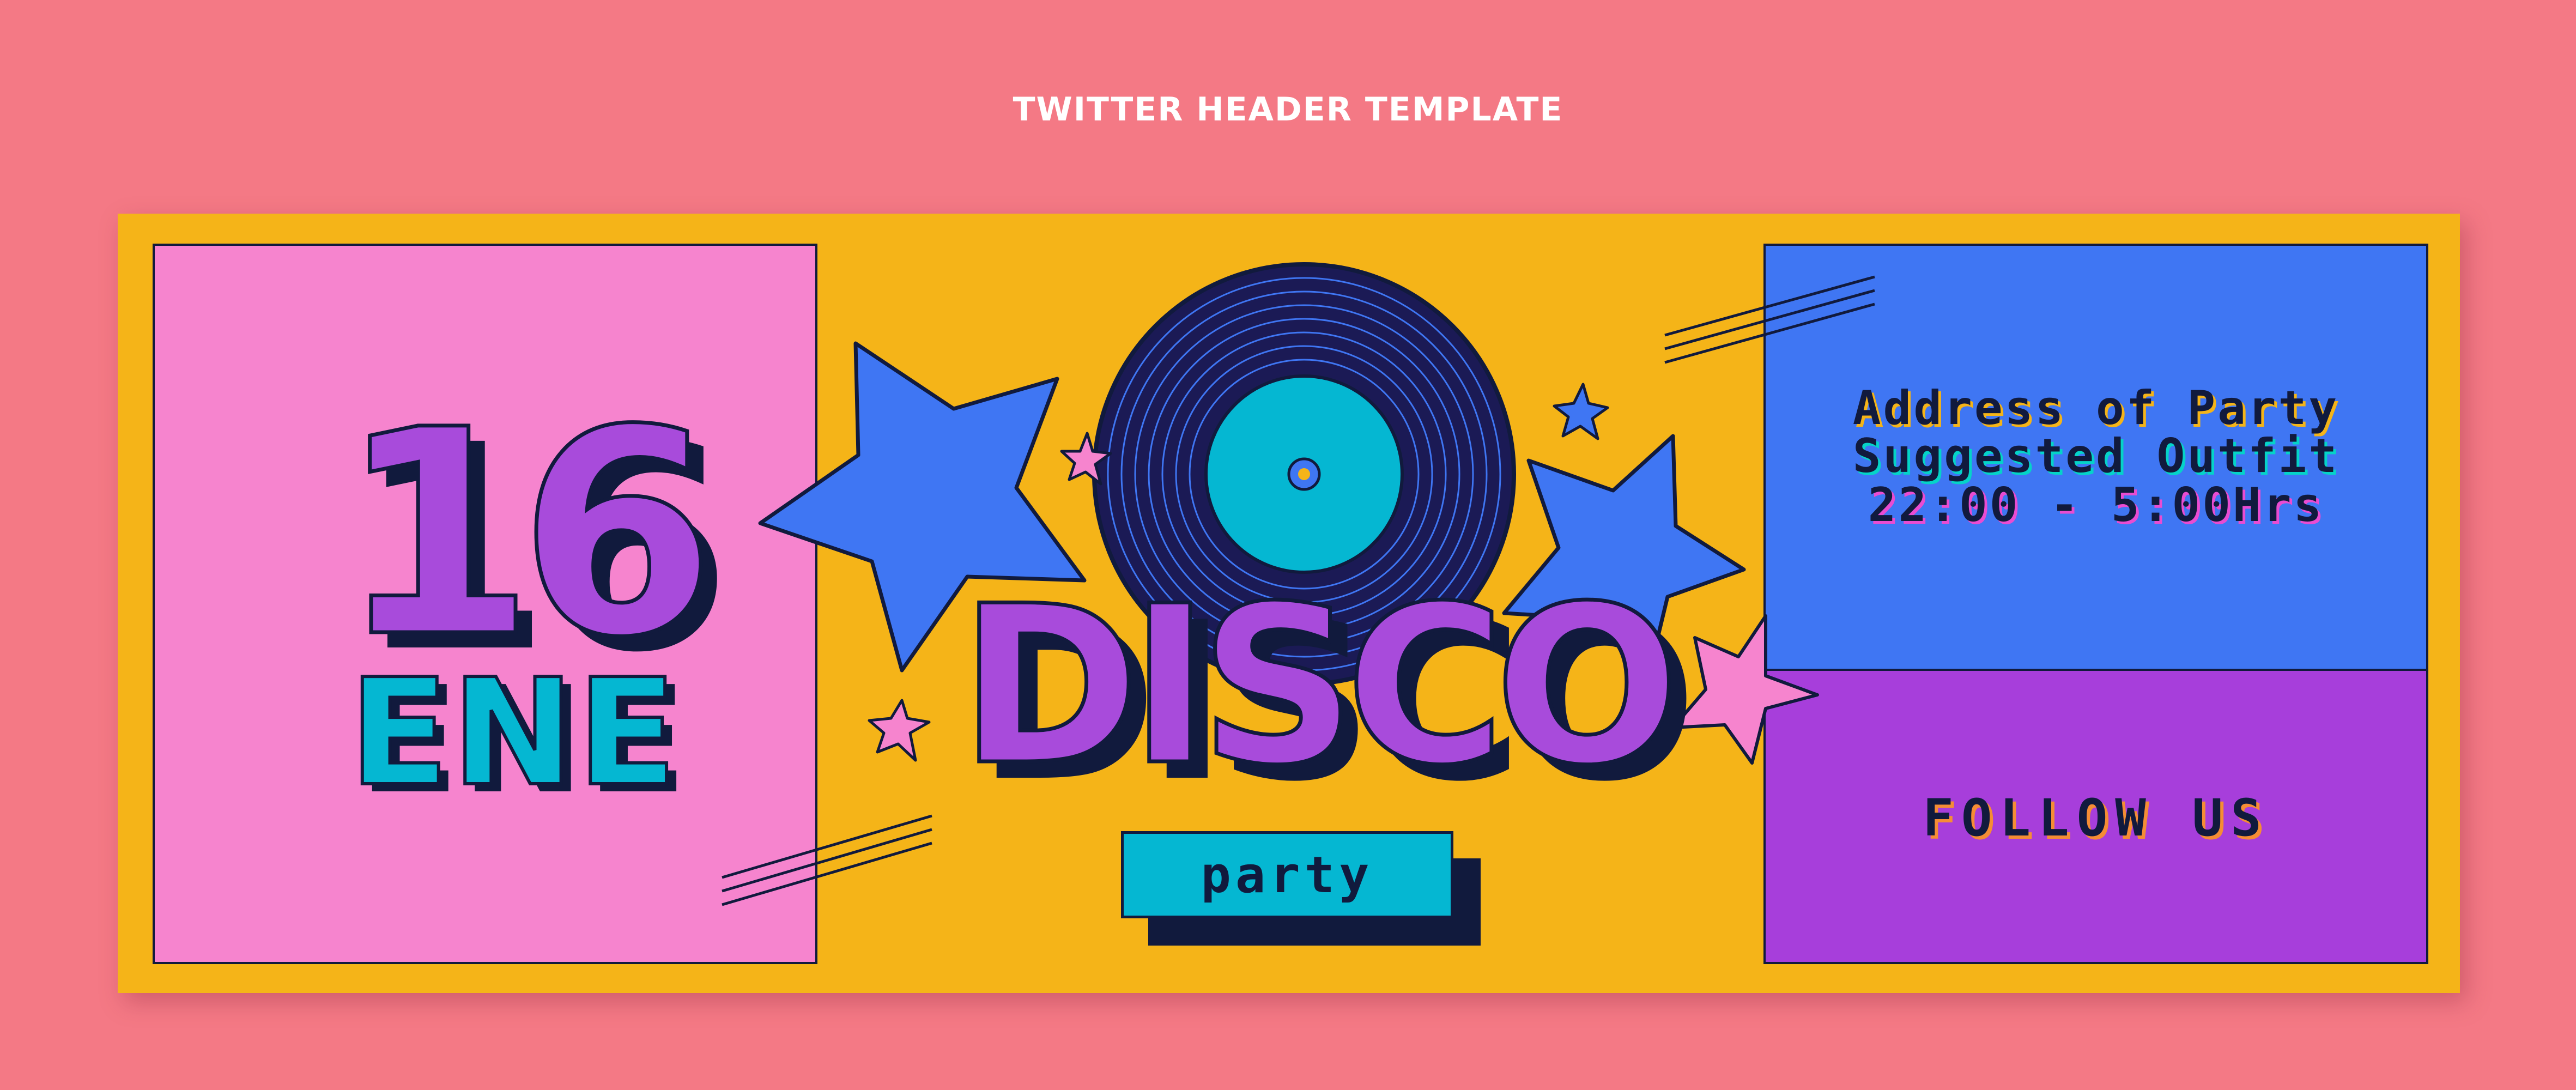 This screenshot has height=1090, width=2576. I want to click on suggested-outfit: Suggested Outfit, so click(2096, 456).